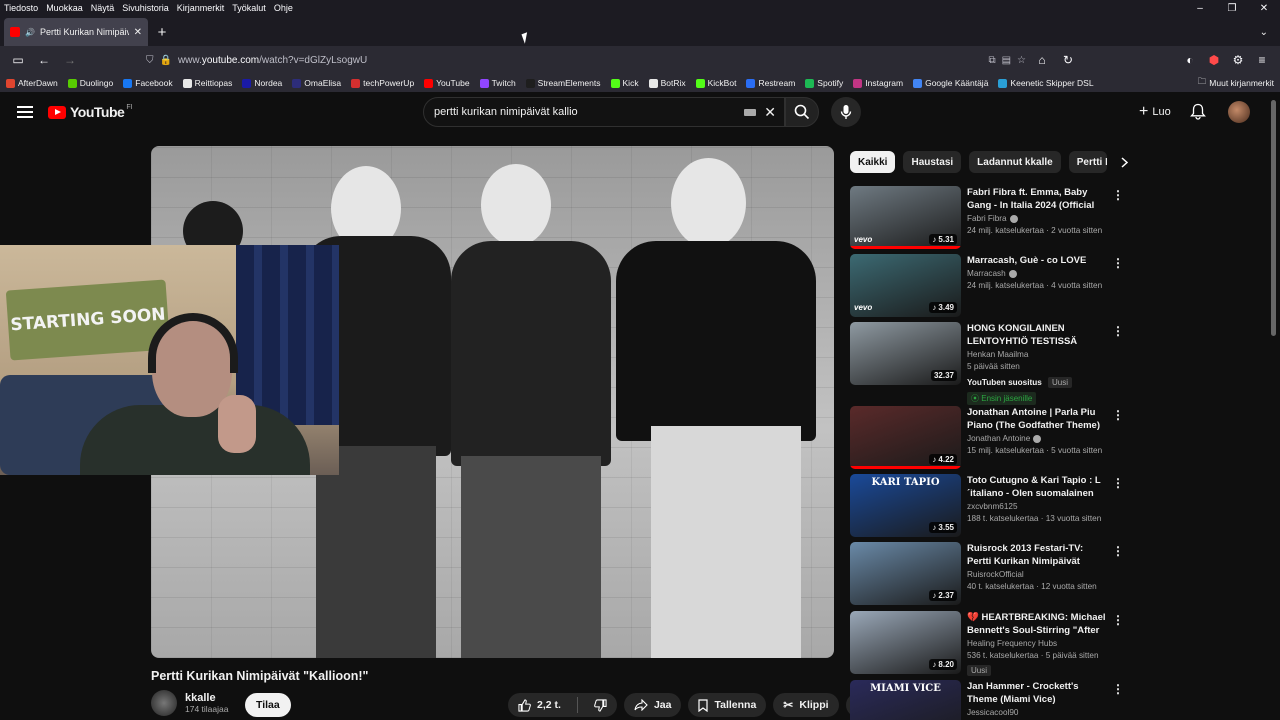 The width and height of the screenshot is (1280, 720). I want to click on forward-button-icon: →, so click(70, 60).